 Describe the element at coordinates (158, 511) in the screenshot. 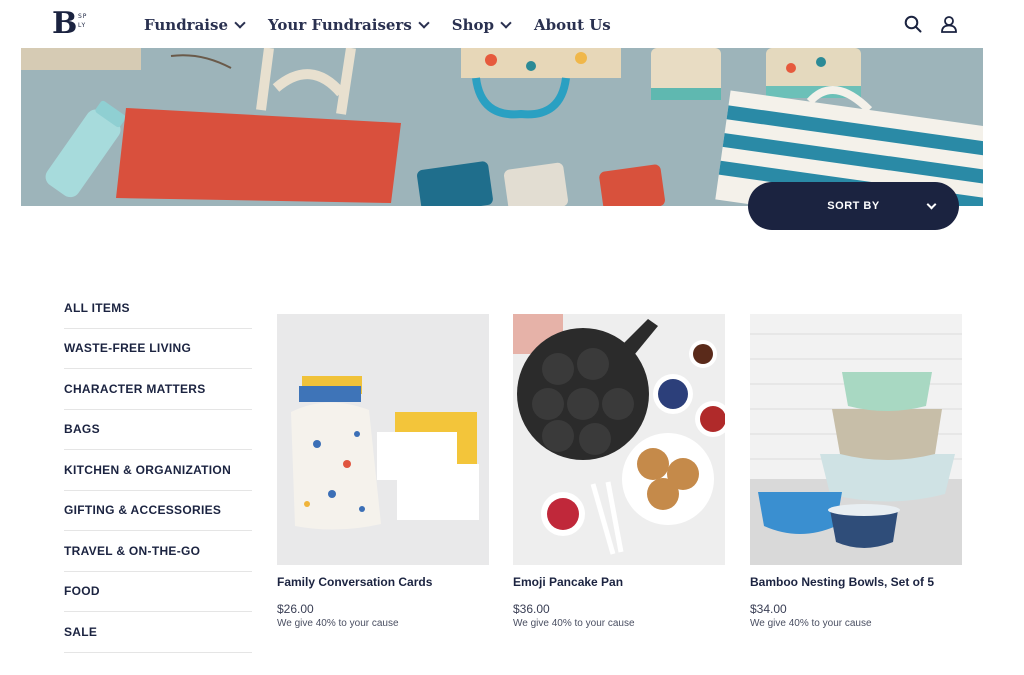

I see `sidebar-item-gifting-accessories: GIFTING & ACCESSORIES` at that location.